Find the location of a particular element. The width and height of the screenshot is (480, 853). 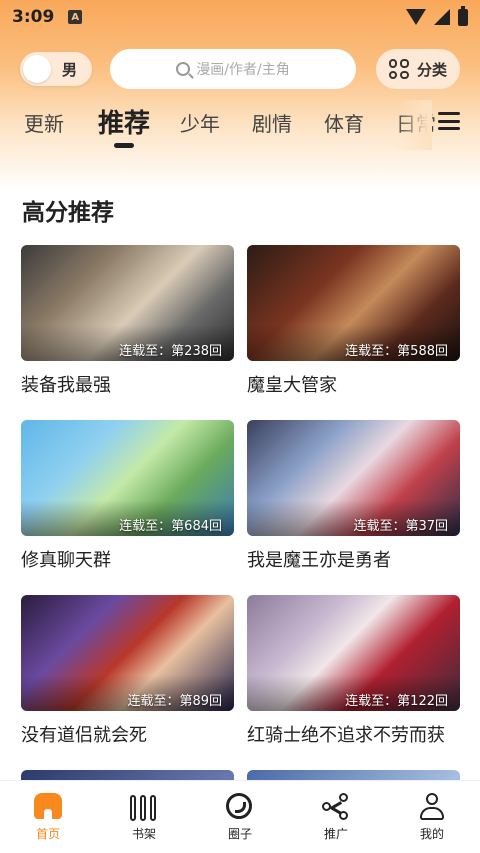

status-time: 3:09 is located at coordinates (33, 17).